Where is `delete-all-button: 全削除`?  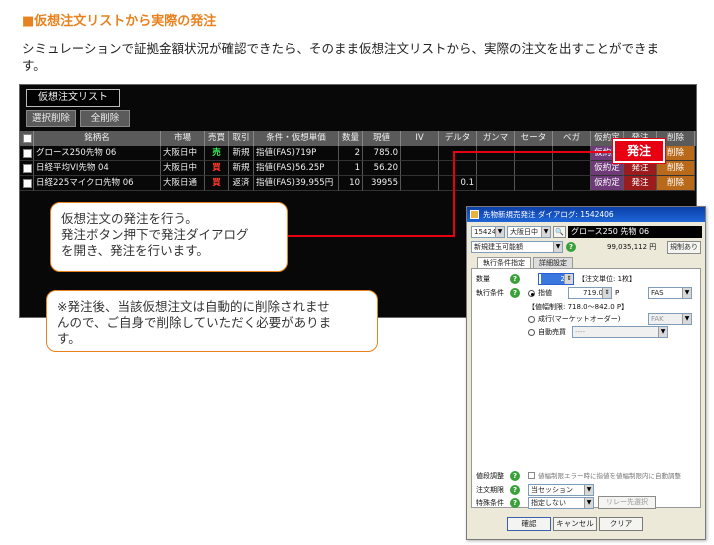 delete-all-button: 全削除 is located at coordinates (105, 118).